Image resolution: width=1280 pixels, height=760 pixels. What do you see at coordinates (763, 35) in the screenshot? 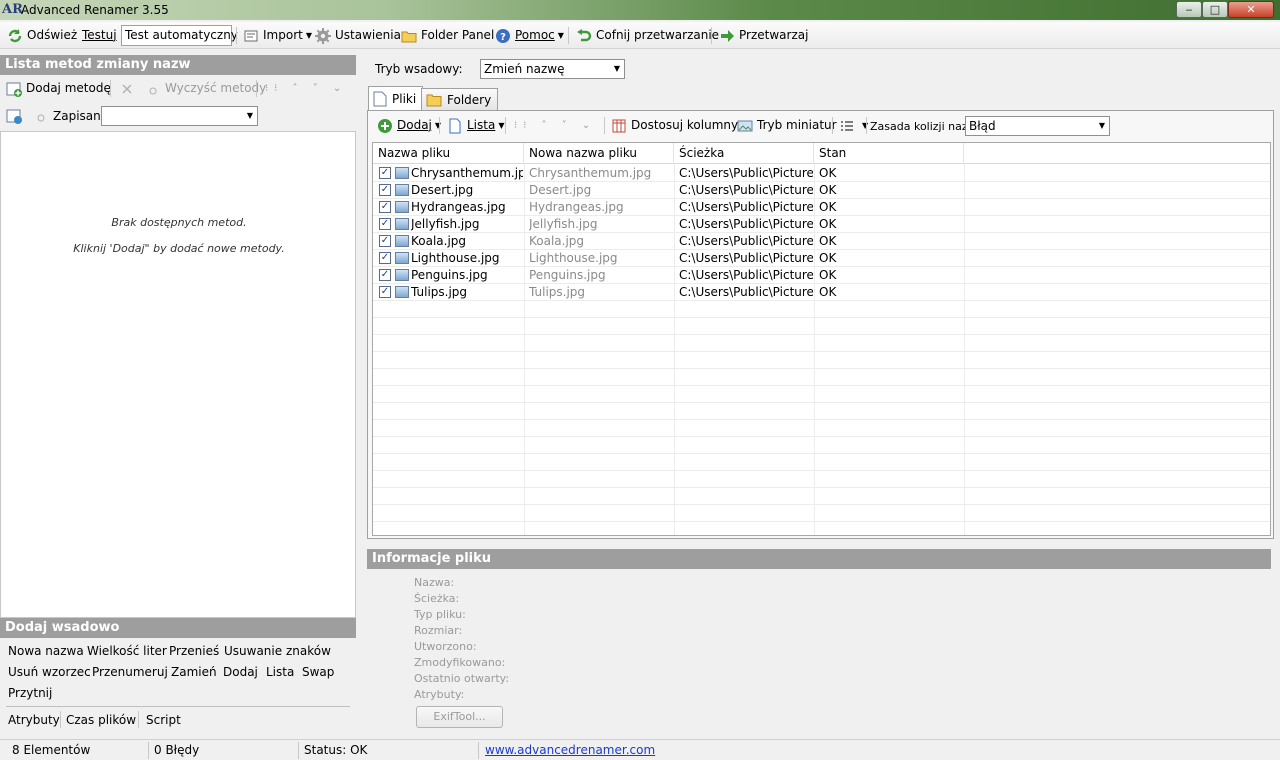
I see `process-button: Przetwarzaj` at bounding box center [763, 35].